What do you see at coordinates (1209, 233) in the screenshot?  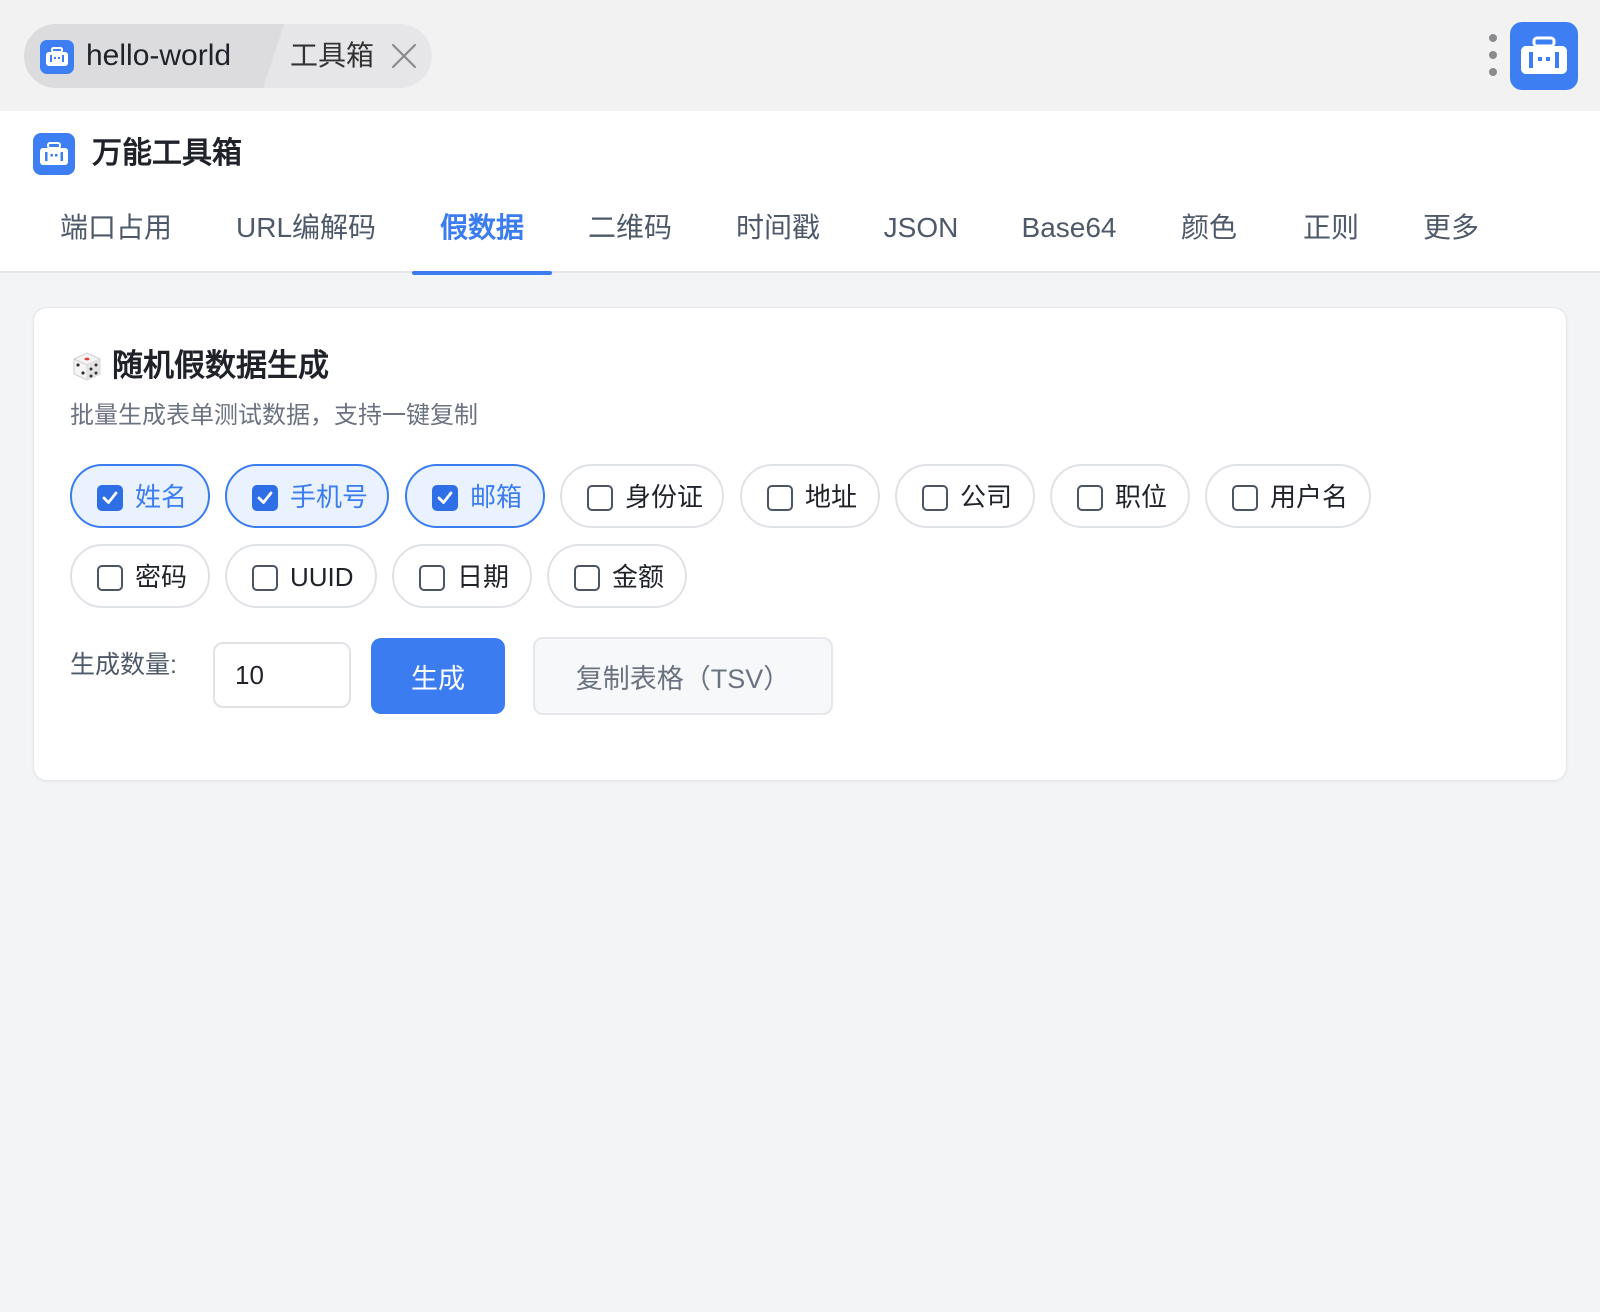 I see `tab-color: 颜色` at bounding box center [1209, 233].